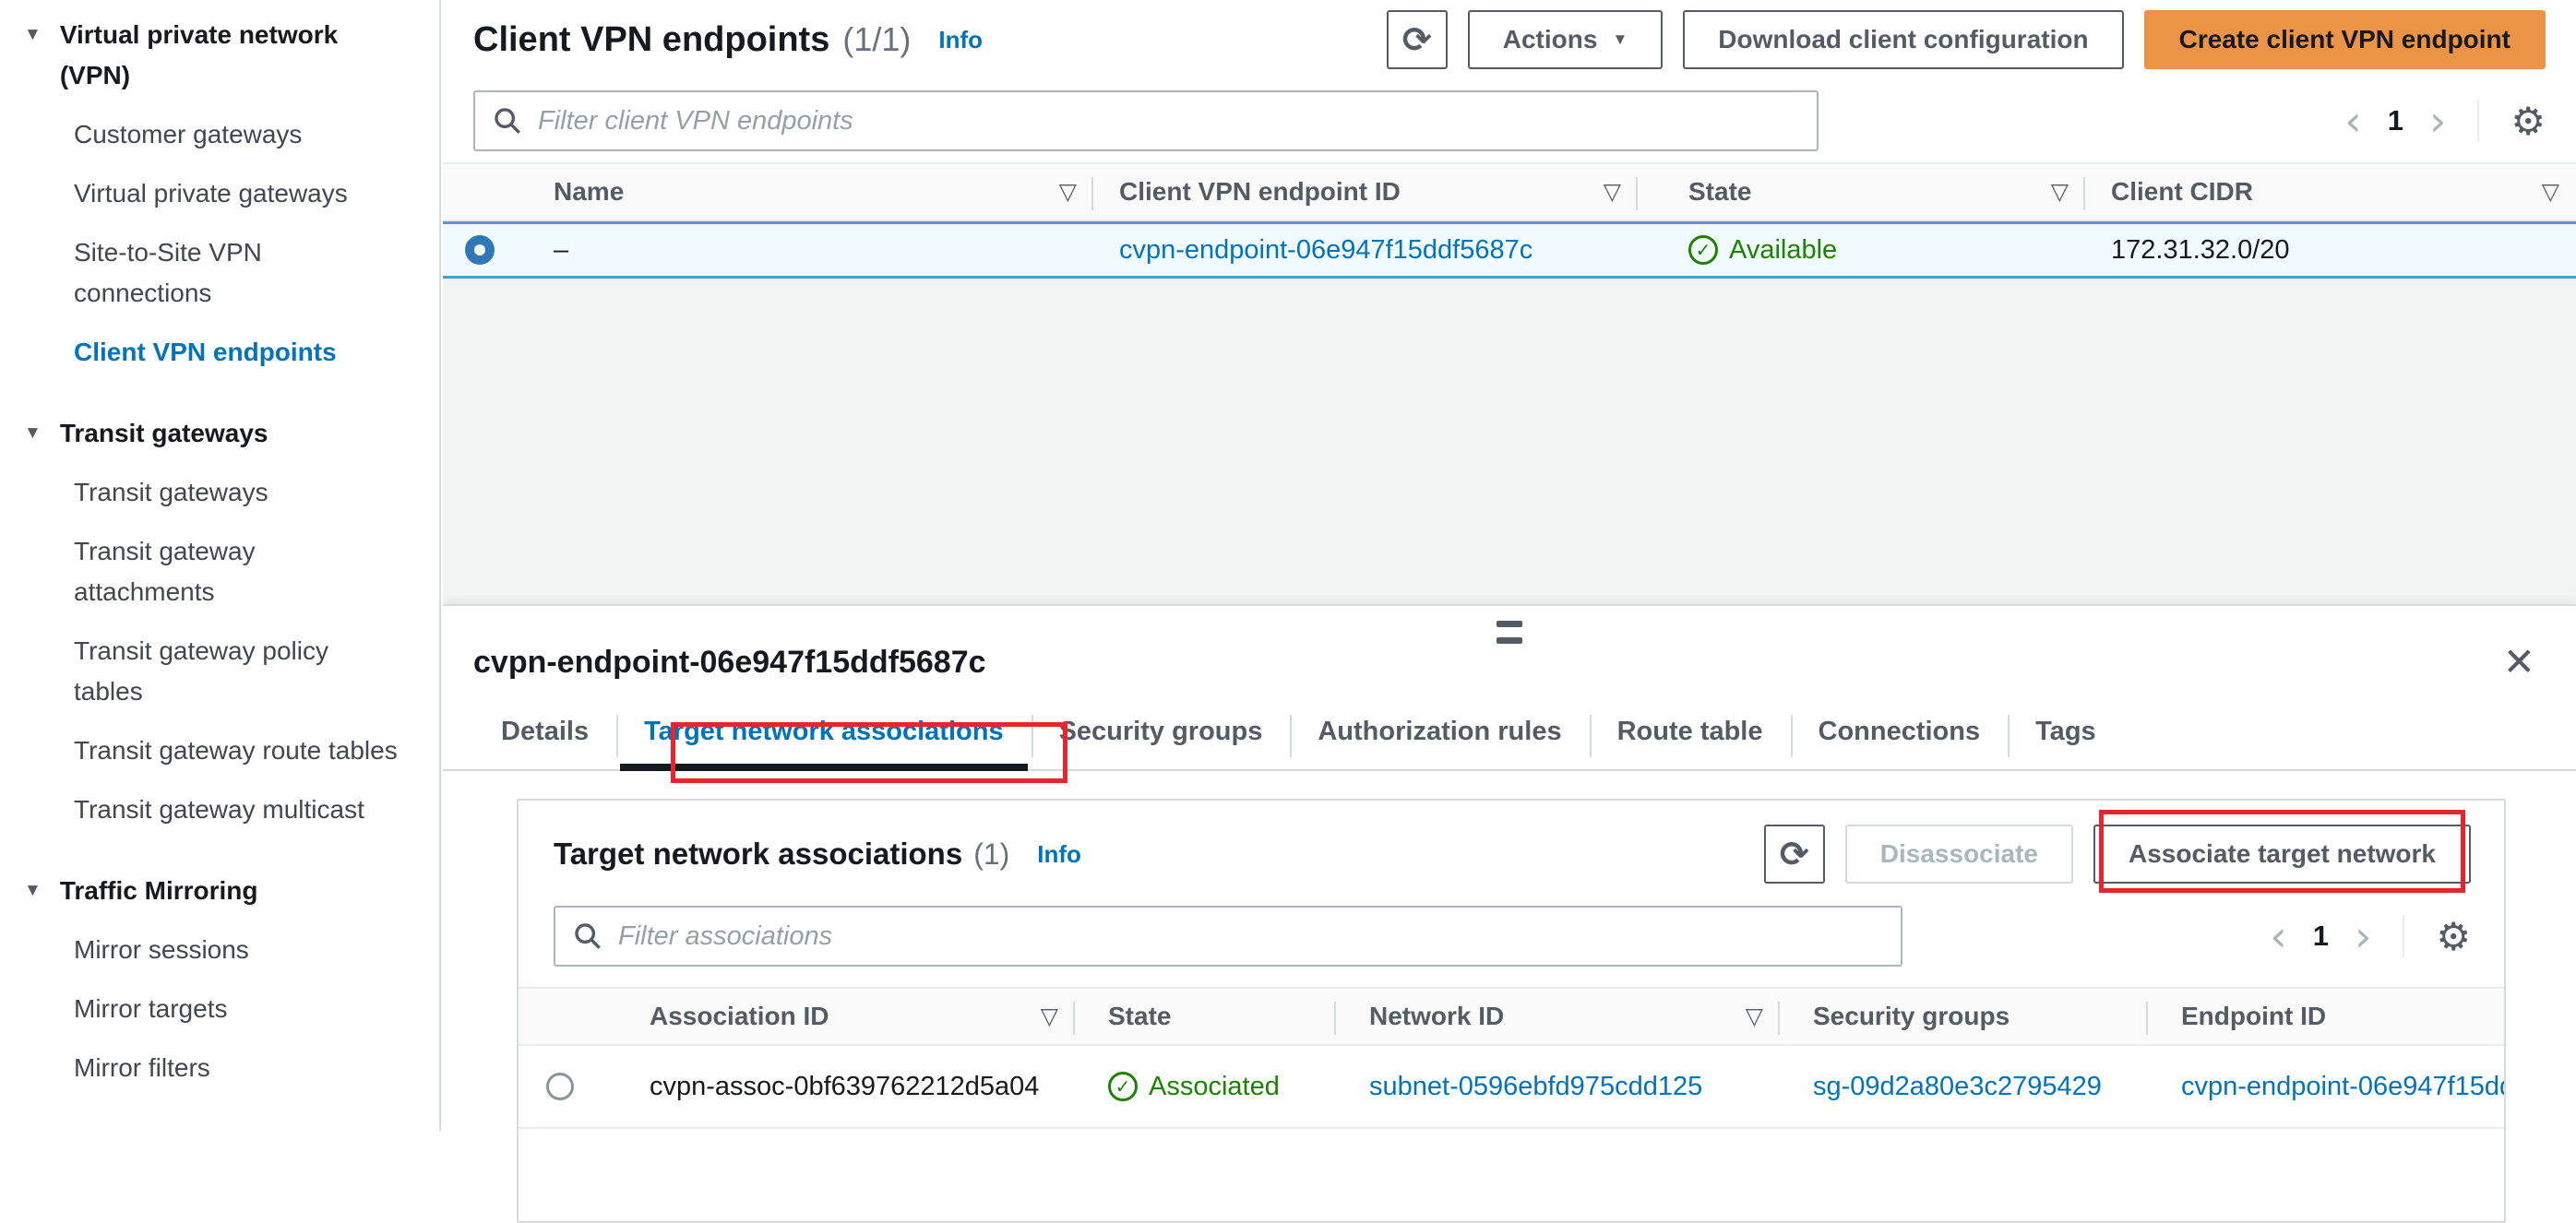  Describe the element at coordinates (480, 250) in the screenshot. I see `radio-selected` at that location.